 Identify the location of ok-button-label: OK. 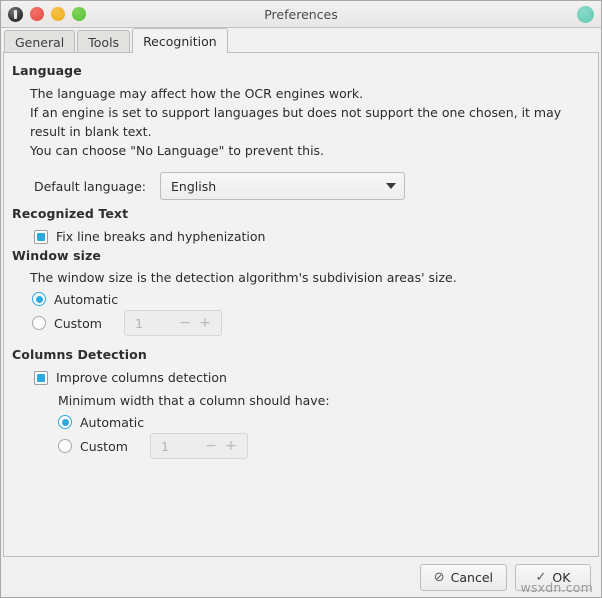
(561, 577).